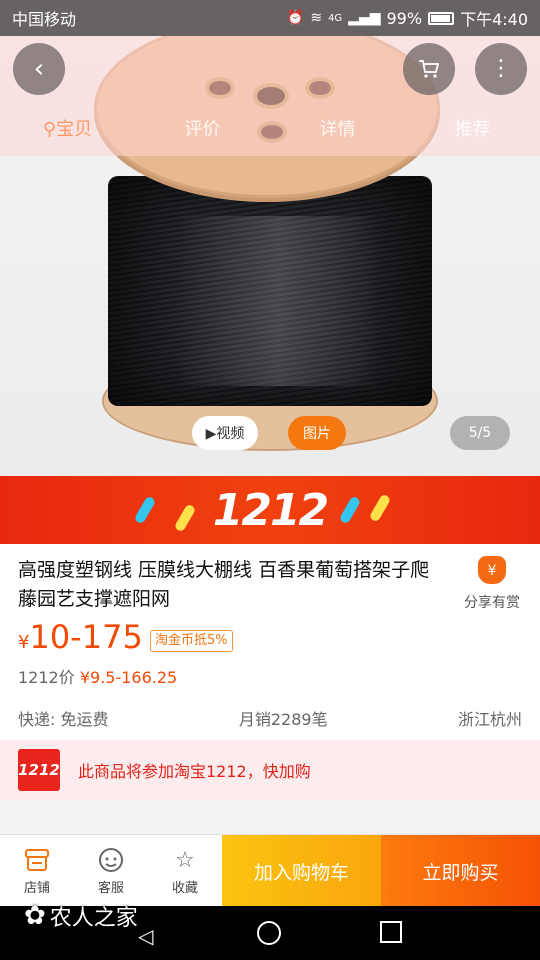 Image resolution: width=540 pixels, height=960 pixels. Describe the element at coordinates (49, 129) in the screenshot. I see `location-pin-icon: ⚲` at that location.